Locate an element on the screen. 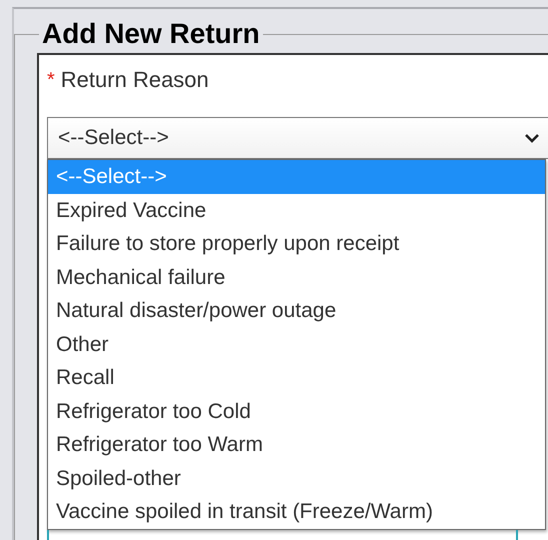 The image size is (548, 540). reason-select: <--Select--> is located at coordinates (297, 138).